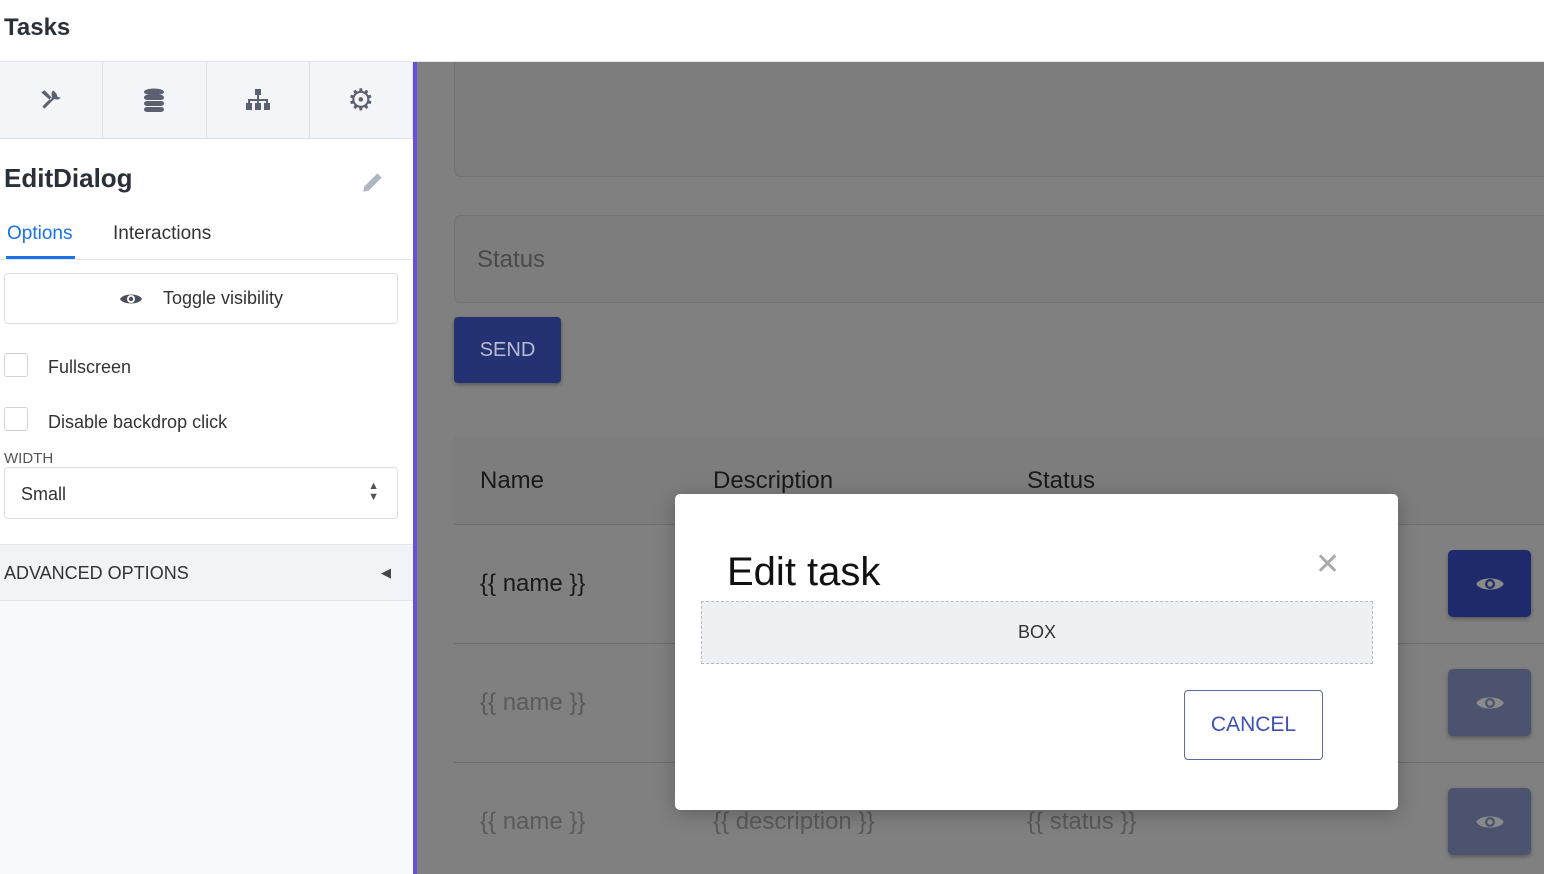 Image resolution: width=1544 pixels, height=874 pixels. I want to click on cell-description: {{ description }}, so click(794, 821).